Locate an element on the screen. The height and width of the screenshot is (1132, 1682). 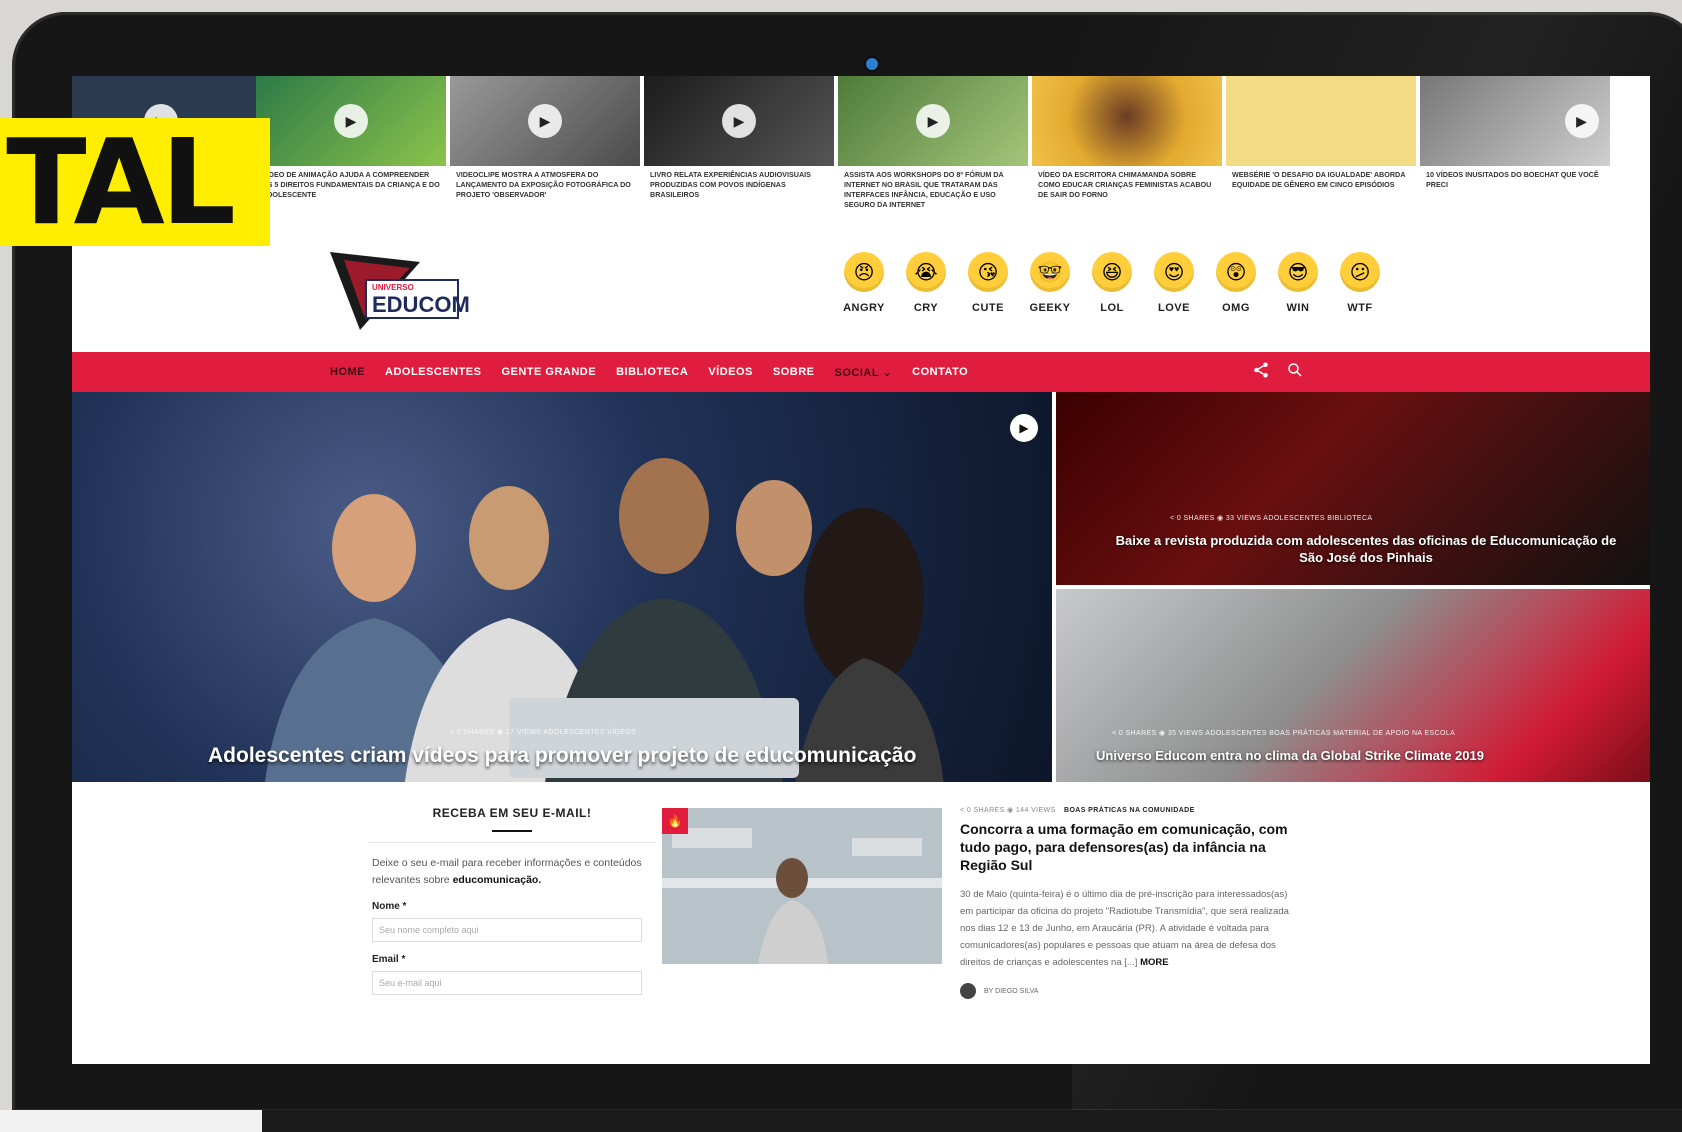
lol-icon: 😆 is located at coordinates (1112, 272).